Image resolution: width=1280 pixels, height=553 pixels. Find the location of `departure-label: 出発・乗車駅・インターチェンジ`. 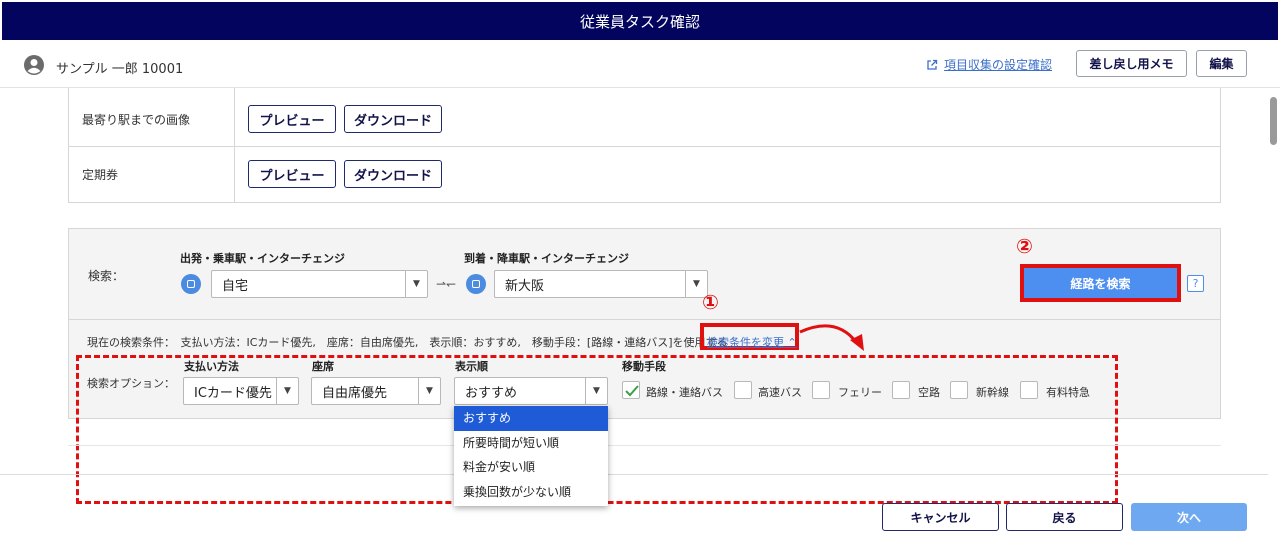

departure-label: 出発・乗車駅・インターチェンジ is located at coordinates (262, 258).